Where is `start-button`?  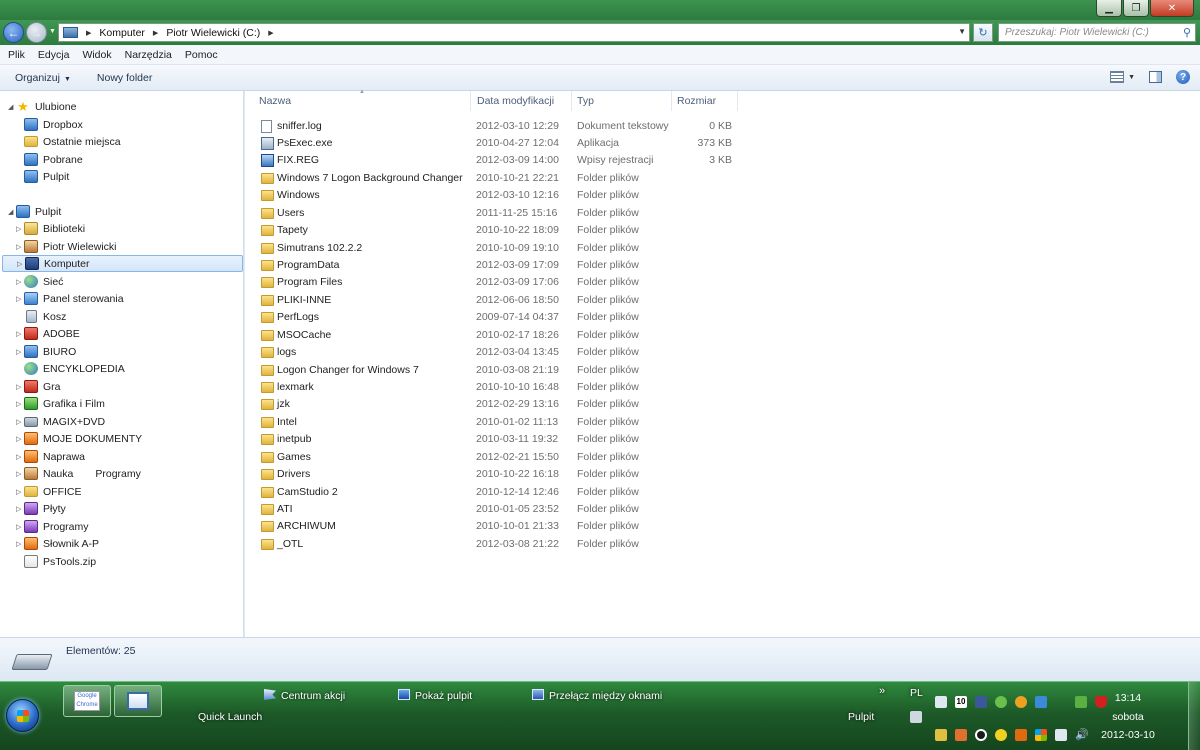
start-button is located at coordinates (22, 715).